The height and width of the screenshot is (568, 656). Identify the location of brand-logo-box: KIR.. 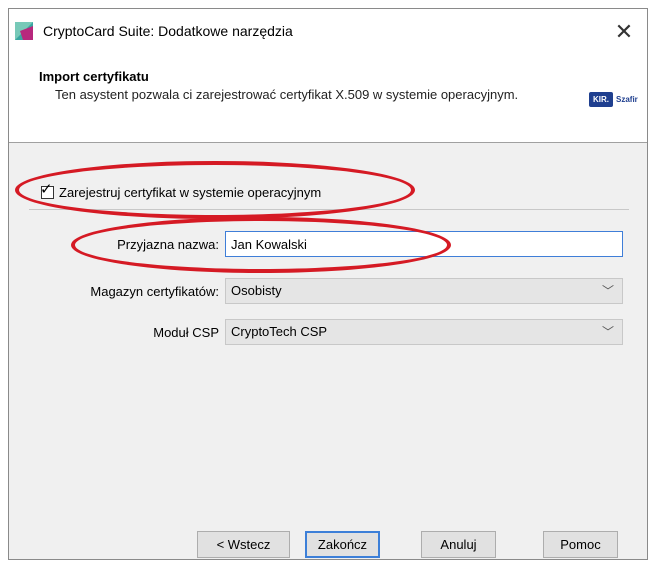
(601, 99).